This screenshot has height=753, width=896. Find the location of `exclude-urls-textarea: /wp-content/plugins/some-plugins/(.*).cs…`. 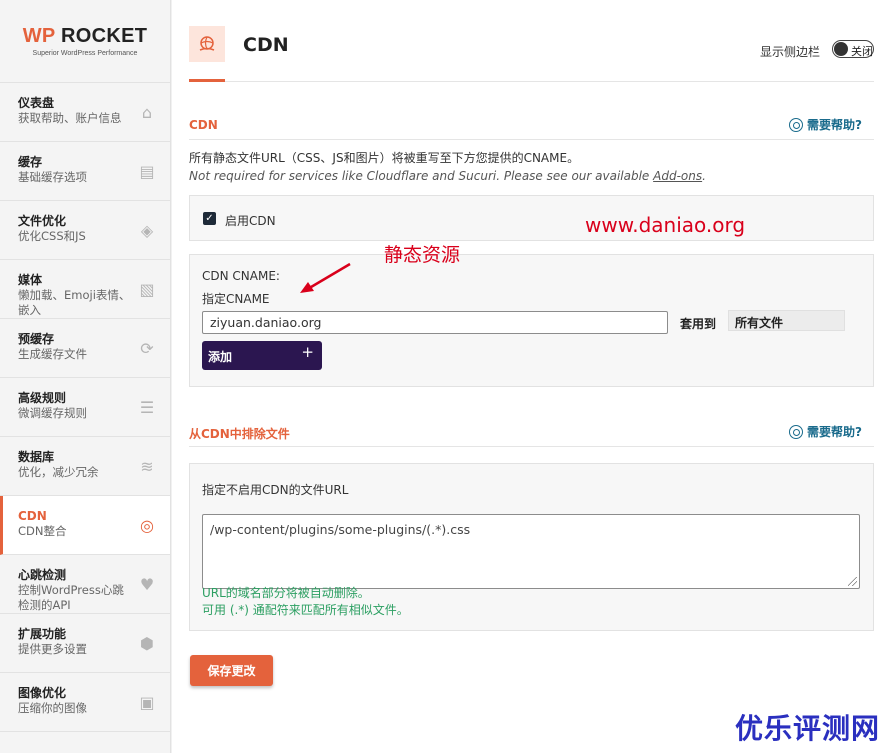

exclude-urls-textarea: /wp-content/plugins/some-plugins/(.*).cs… is located at coordinates (531, 551).